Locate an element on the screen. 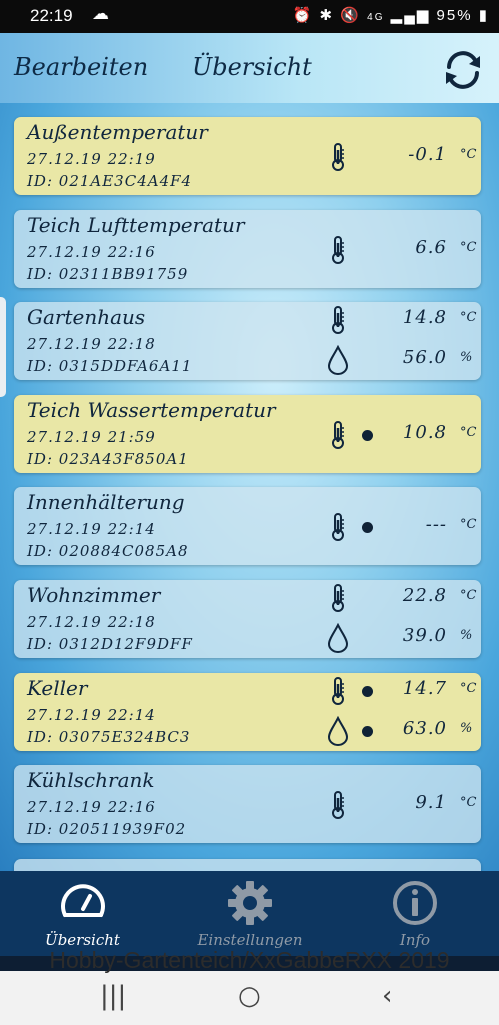 This screenshot has width=499, height=1025. reading-value: 39.0 is located at coordinates (424, 635).